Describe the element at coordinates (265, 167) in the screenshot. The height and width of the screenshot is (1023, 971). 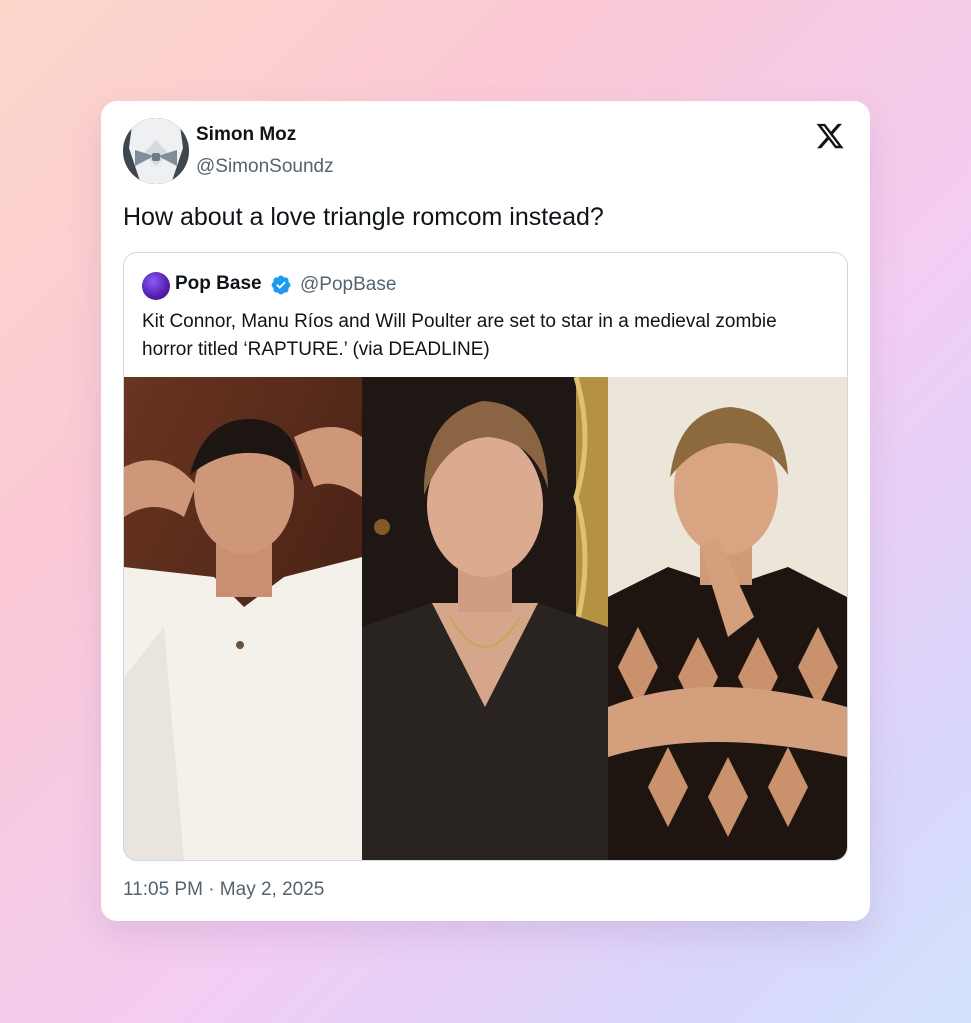
I see `author-handle: @SimonSoundz` at that location.